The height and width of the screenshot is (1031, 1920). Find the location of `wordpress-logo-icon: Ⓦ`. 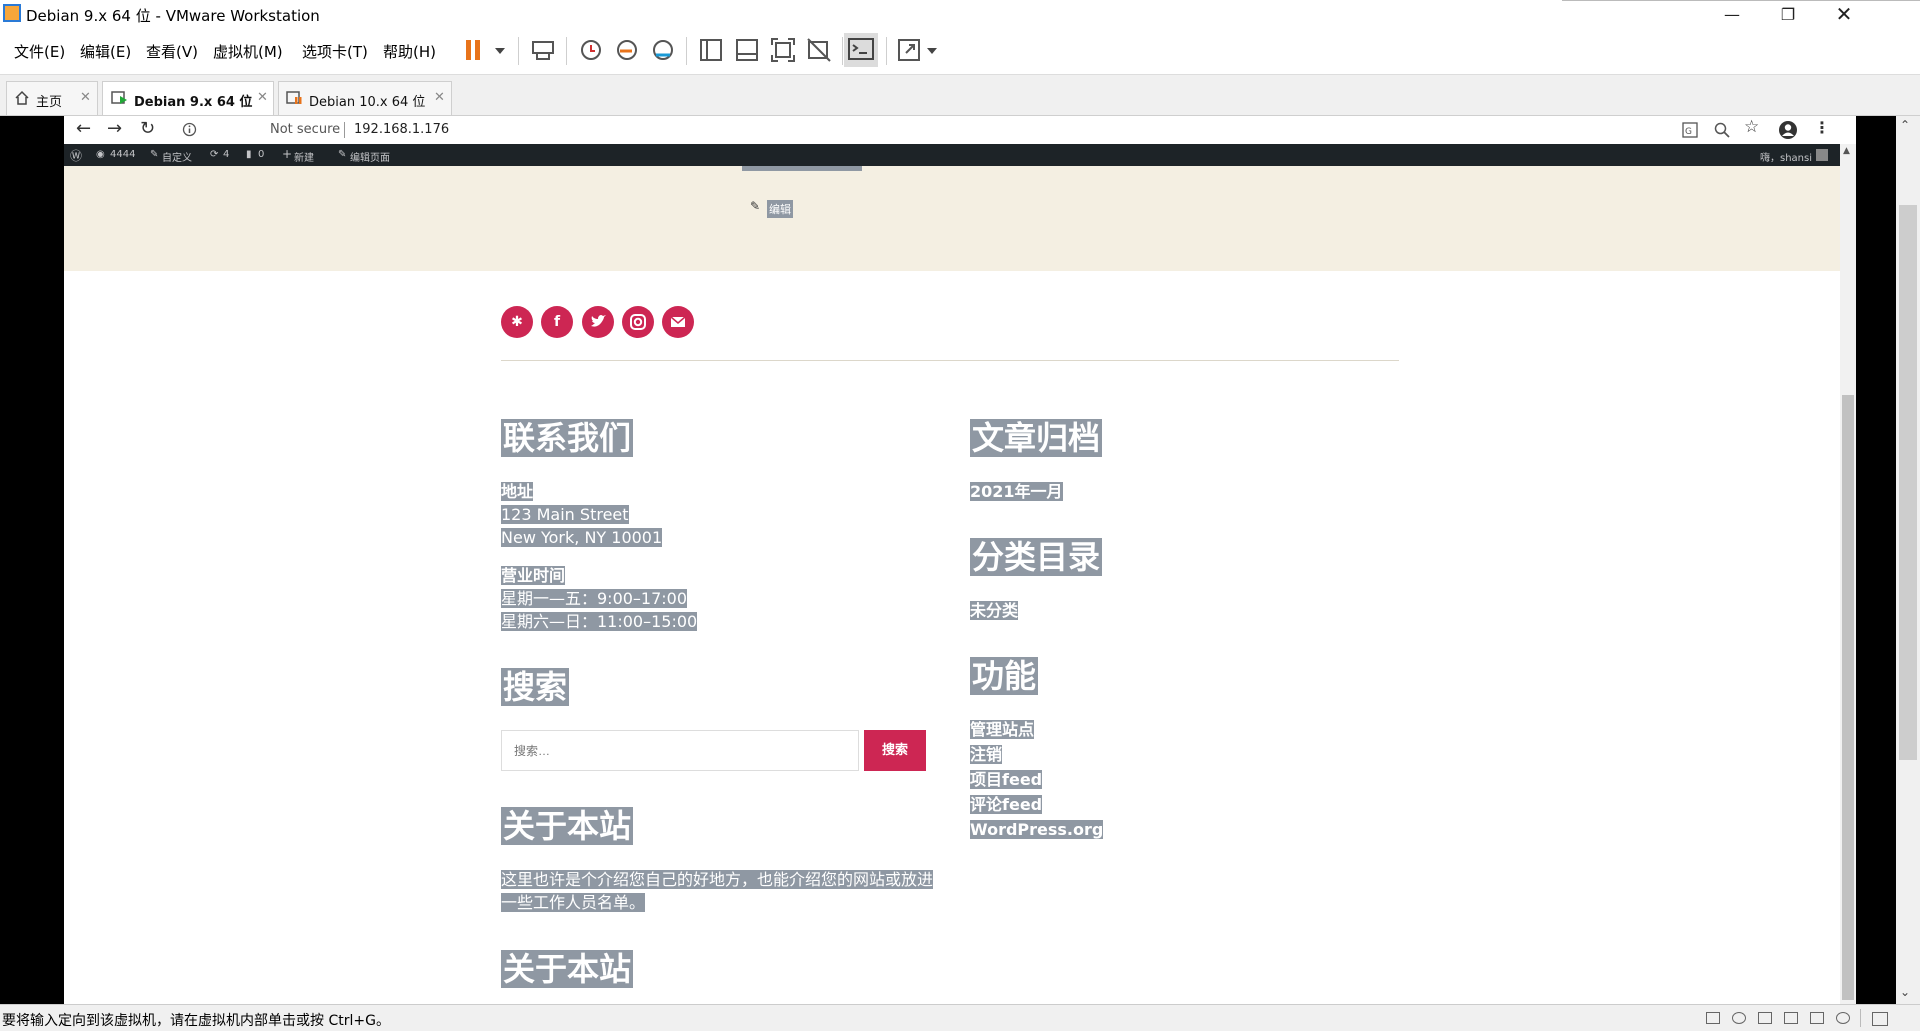

wordpress-logo-icon: Ⓦ is located at coordinates (76, 155).